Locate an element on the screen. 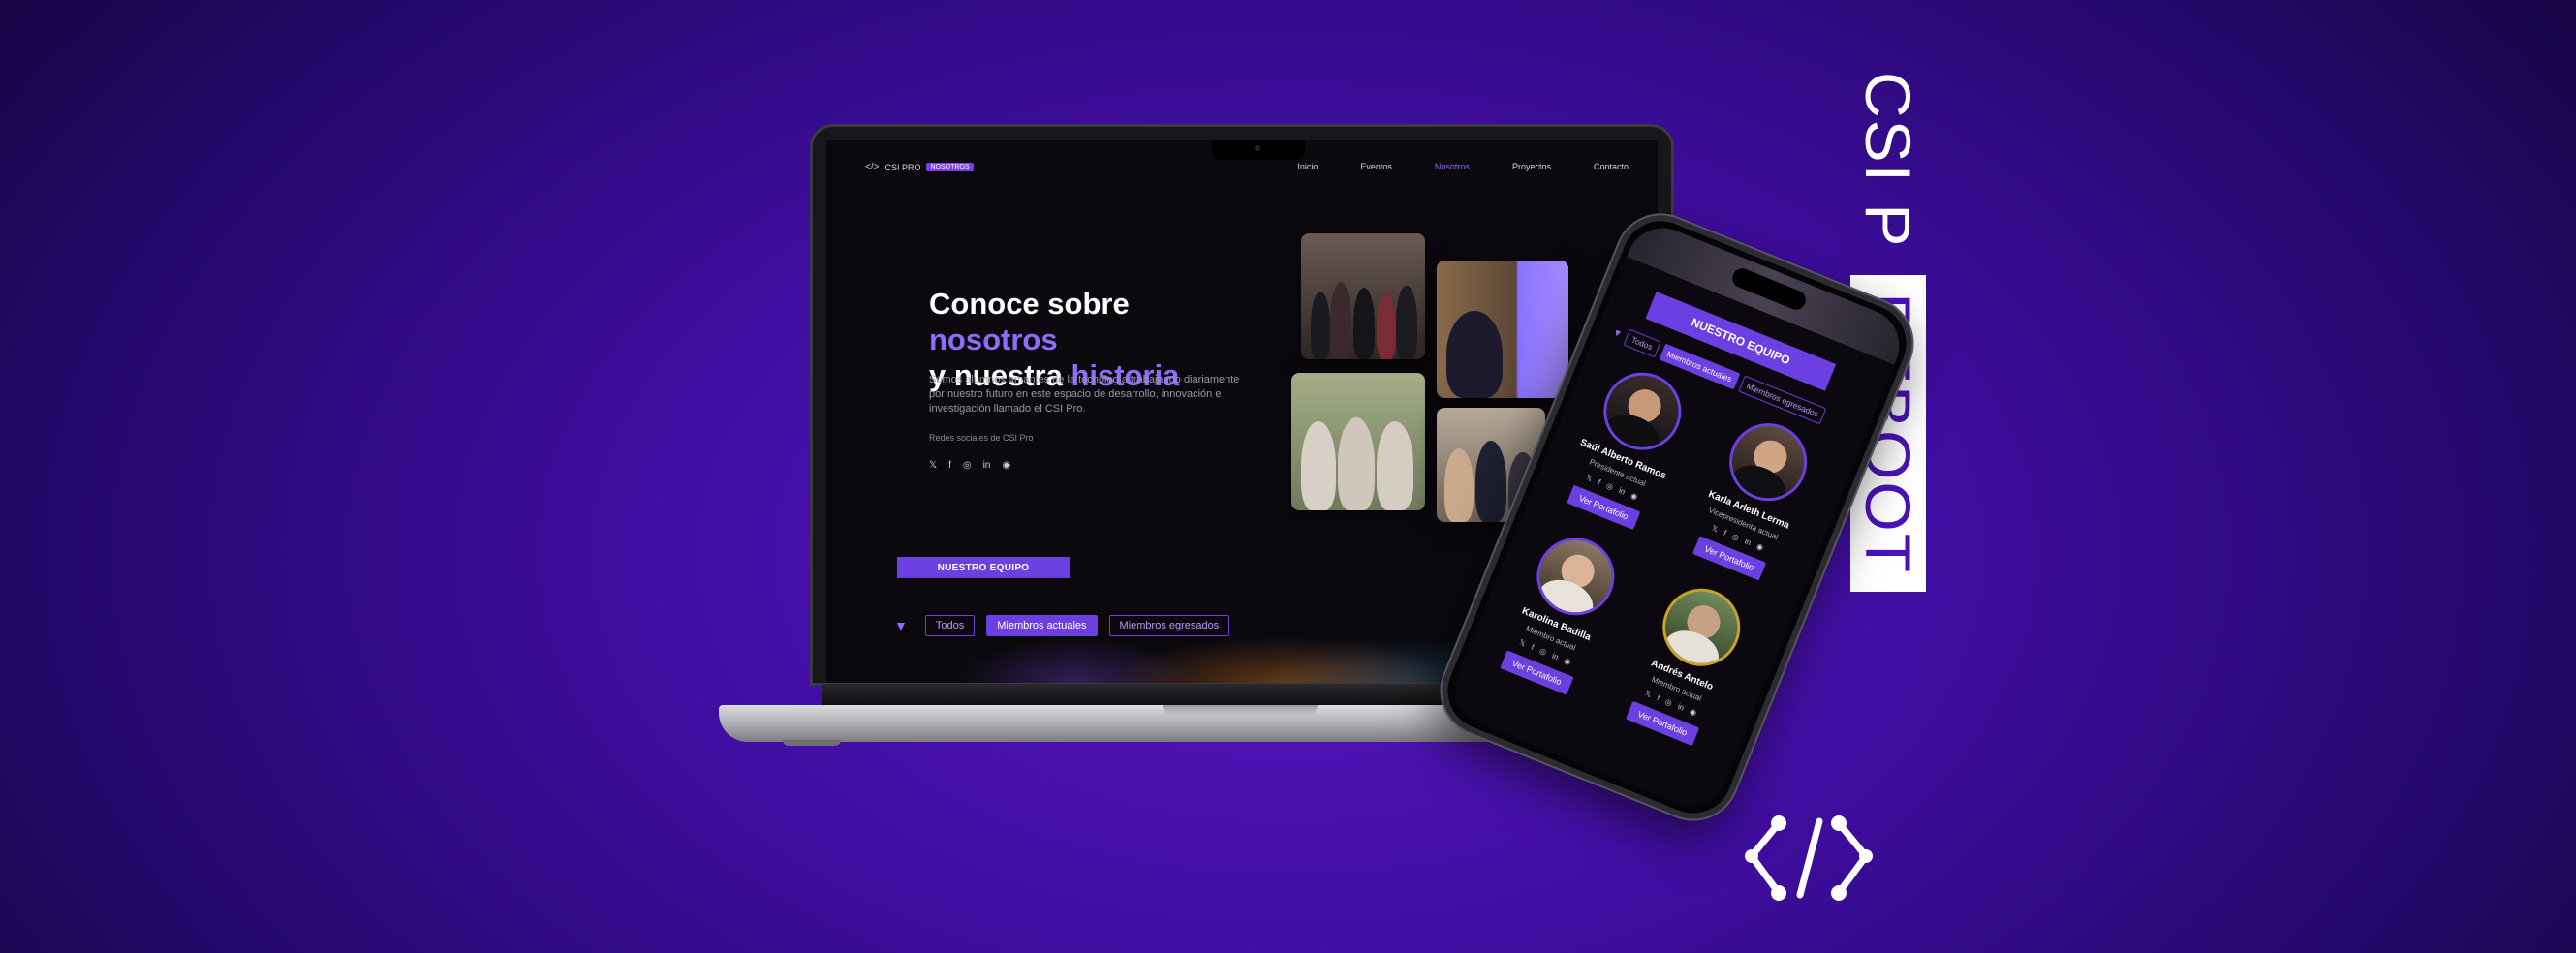  nav-link-proyectos: Proyectos is located at coordinates (1531, 166).